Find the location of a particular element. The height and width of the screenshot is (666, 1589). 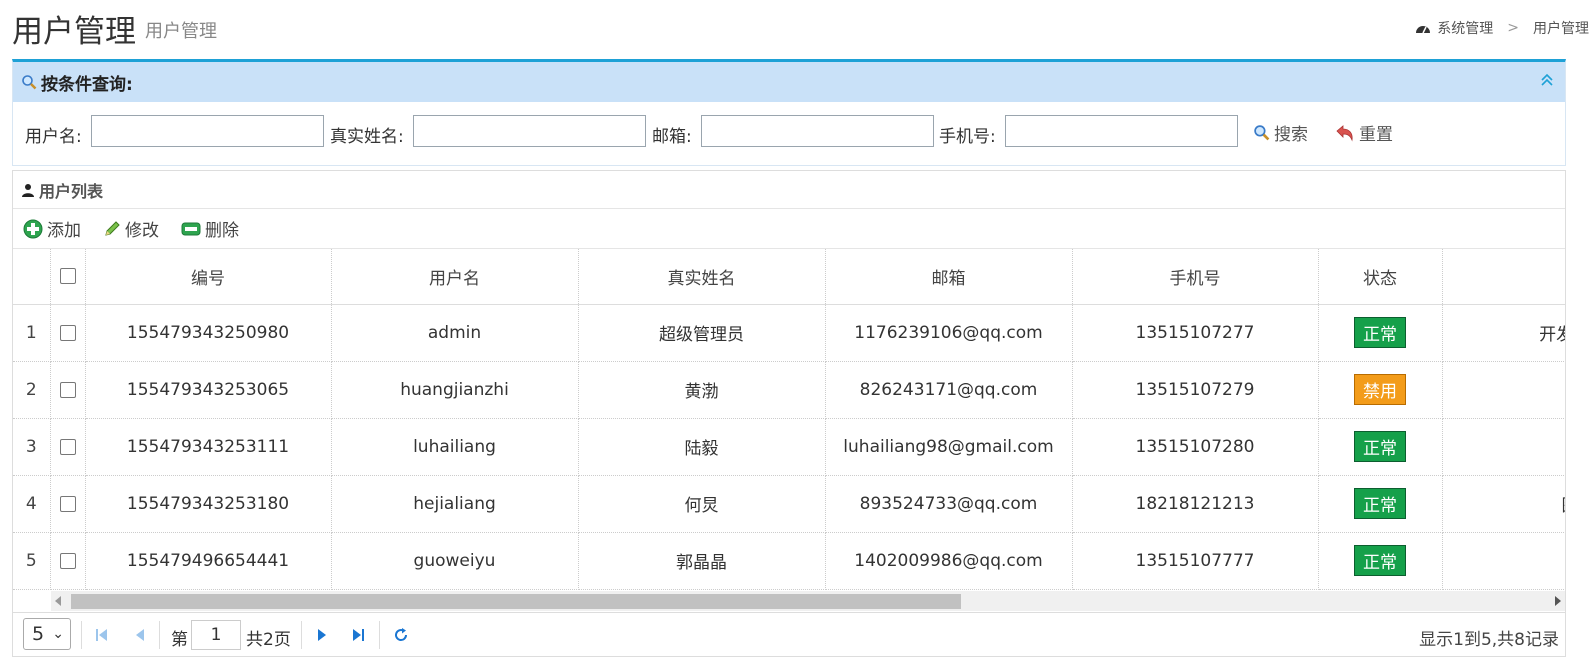

breadcrumb: 系统管理 > 用户管理 is located at coordinates (1502, 28).